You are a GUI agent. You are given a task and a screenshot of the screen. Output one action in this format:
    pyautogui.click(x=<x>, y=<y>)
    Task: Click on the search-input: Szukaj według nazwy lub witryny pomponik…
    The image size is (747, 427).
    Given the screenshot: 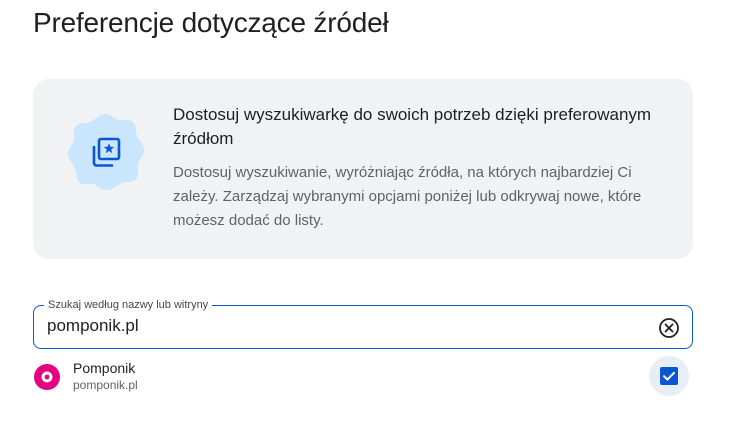 What is the action you would take?
    pyautogui.click(x=363, y=323)
    